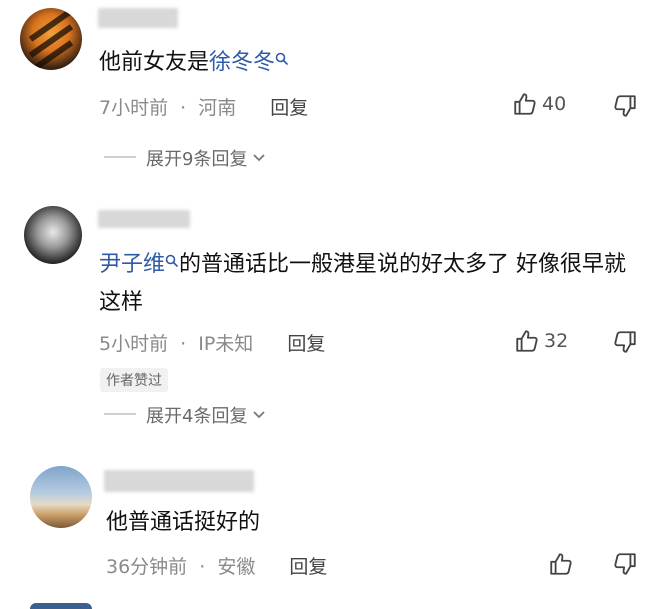 The height and width of the screenshot is (609, 660). Describe the element at coordinates (217, 108) in the screenshot. I see `comment-location: 河南` at that location.